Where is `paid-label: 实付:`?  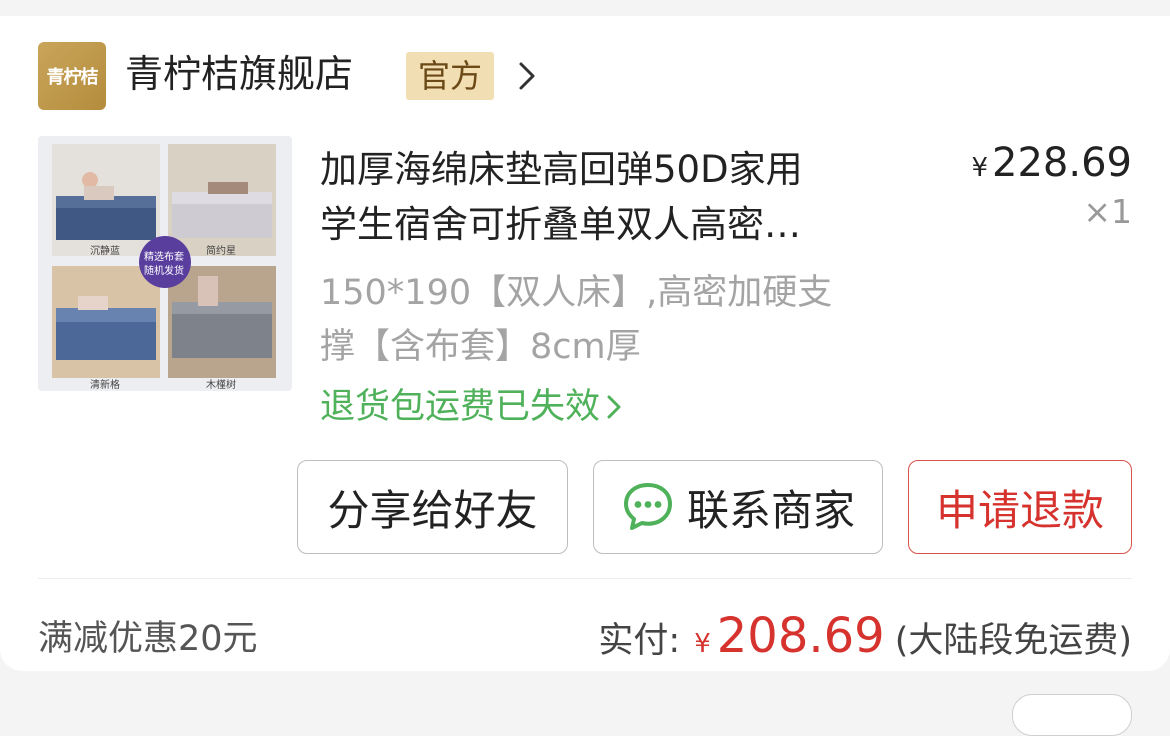
paid-label: 实付: is located at coordinates (639, 641).